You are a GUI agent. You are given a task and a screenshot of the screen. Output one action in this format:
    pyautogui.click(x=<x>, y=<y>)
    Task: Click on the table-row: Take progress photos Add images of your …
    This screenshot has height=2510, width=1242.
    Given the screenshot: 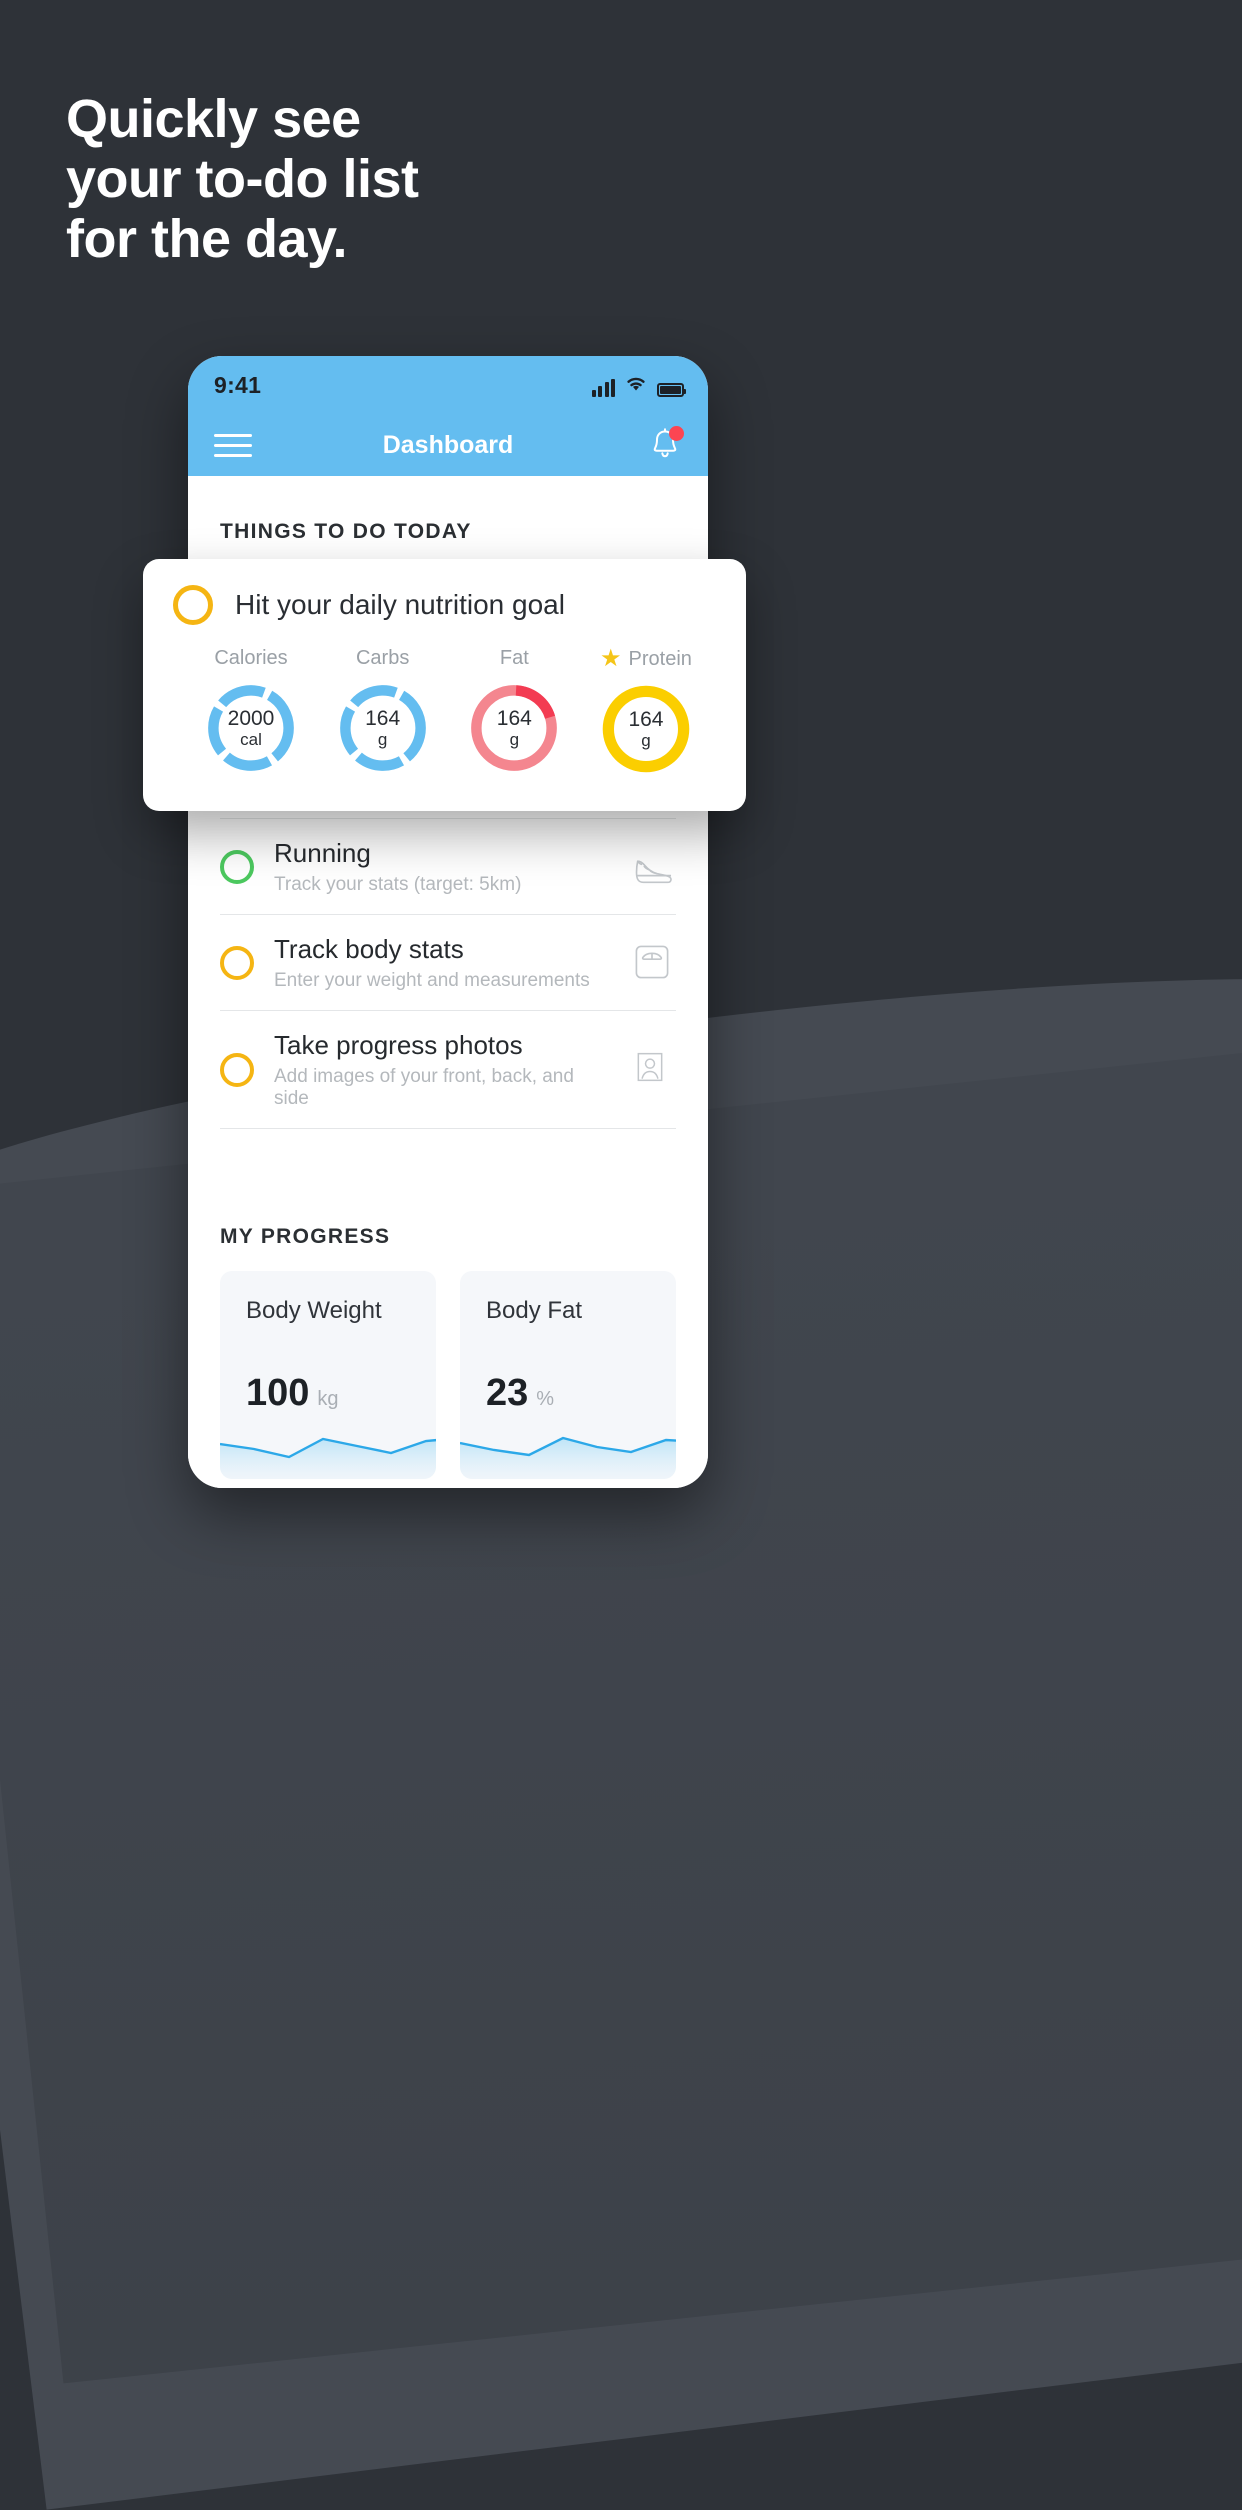 What is the action you would take?
    pyautogui.click(x=448, y=1068)
    